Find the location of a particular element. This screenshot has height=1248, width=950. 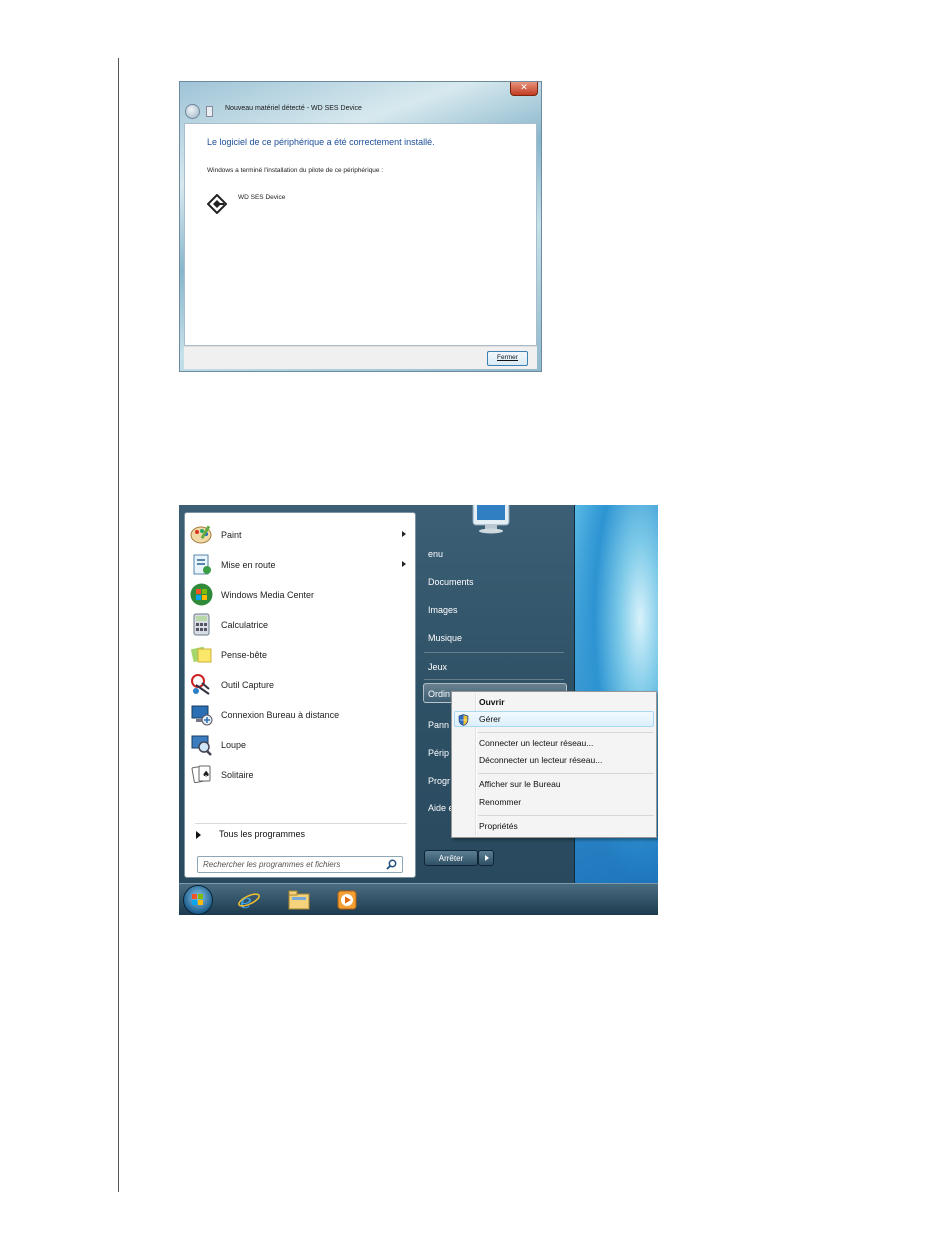

right-item-control-panel: Pann is located at coordinates (438, 725).